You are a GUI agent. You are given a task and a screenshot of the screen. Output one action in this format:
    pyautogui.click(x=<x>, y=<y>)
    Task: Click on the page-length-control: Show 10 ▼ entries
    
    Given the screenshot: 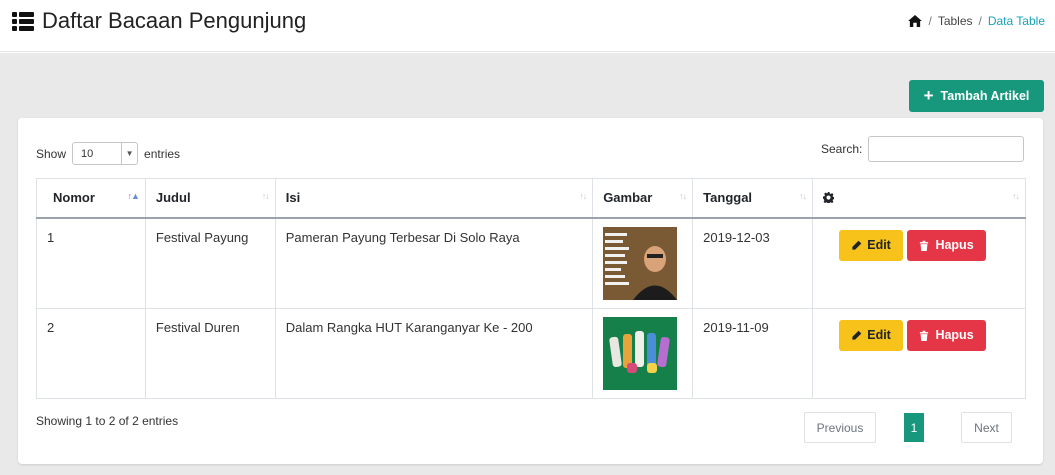 What is the action you would take?
    pyautogui.click(x=108, y=153)
    